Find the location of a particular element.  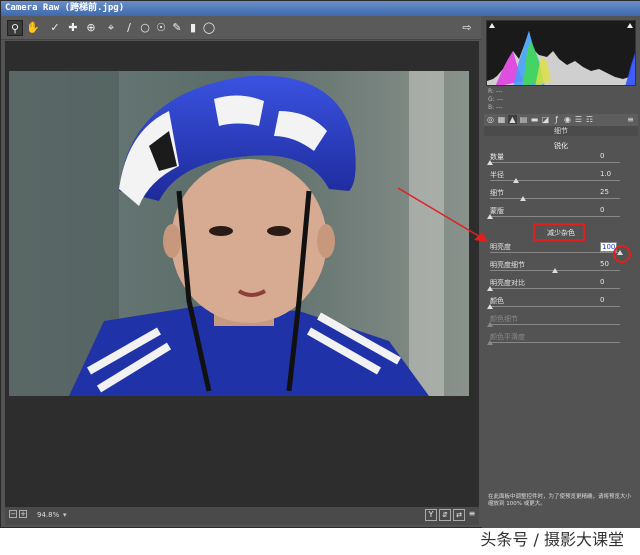

annotation-arrow is located at coordinates (442, 214).